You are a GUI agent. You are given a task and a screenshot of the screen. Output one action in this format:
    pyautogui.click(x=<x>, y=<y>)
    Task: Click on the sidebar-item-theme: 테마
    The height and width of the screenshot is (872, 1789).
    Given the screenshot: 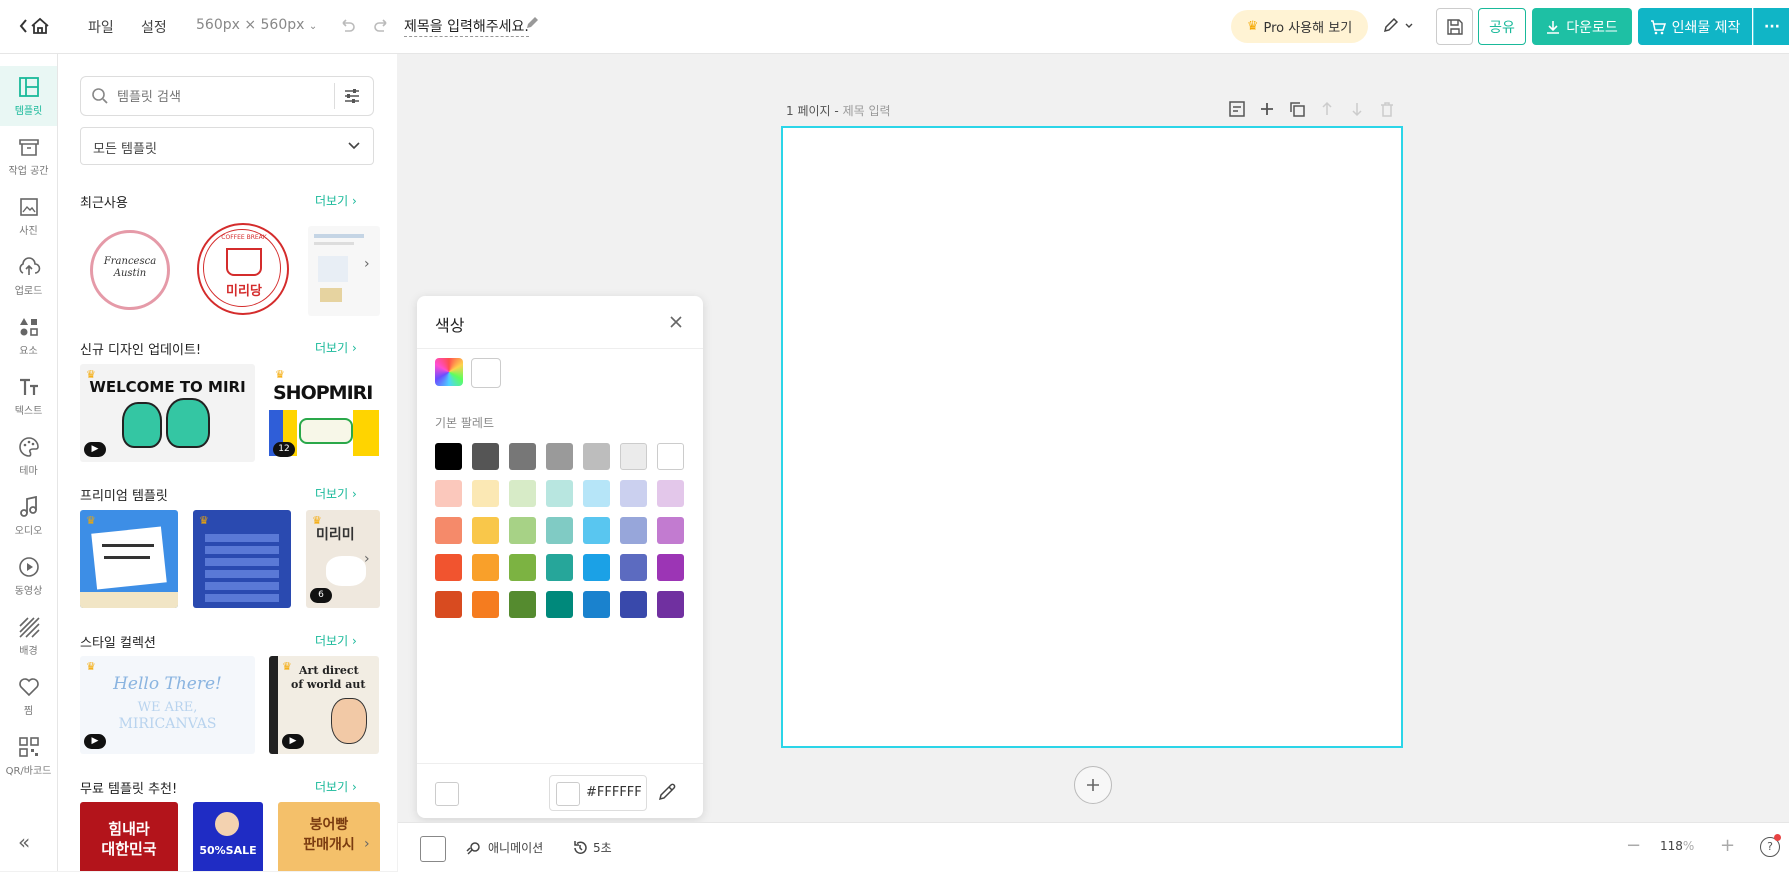 What is the action you would take?
    pyautogui.click(x=28, y=456)
    